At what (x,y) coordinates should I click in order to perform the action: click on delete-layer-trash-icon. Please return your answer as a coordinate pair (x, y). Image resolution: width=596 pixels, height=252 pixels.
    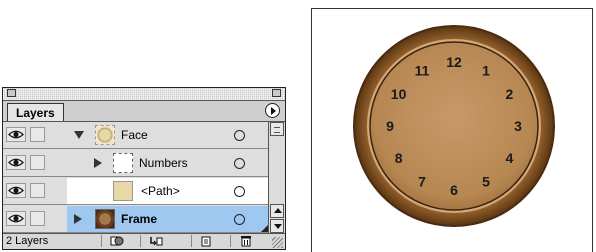
    Looking at the image, I should click on (244, 241).